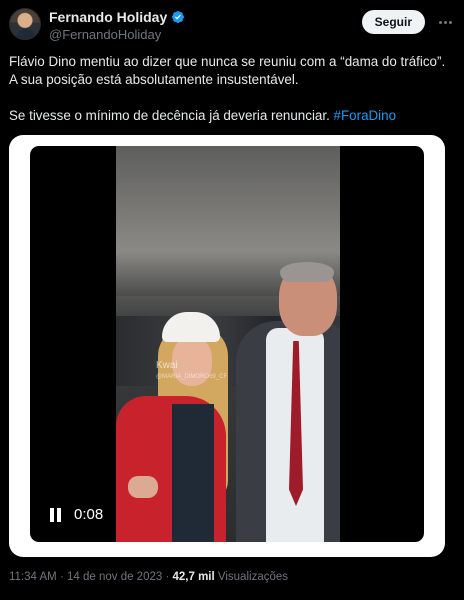  What do you see at coordinates (445, 22) in the screenshot?
I see `more-options-icon` at bounding box center [445, 22].